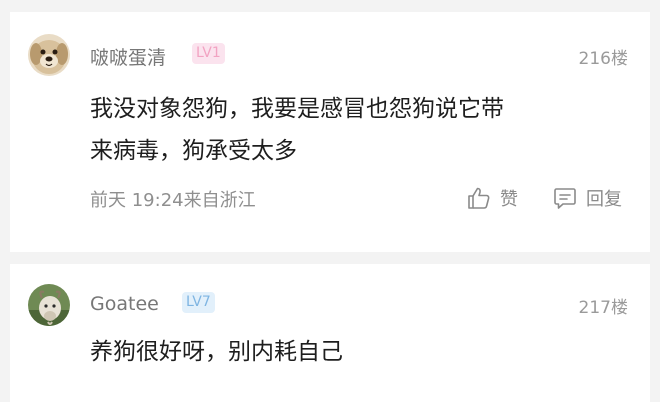  I want to click on goat-avatar-icon, so click(49, 305).